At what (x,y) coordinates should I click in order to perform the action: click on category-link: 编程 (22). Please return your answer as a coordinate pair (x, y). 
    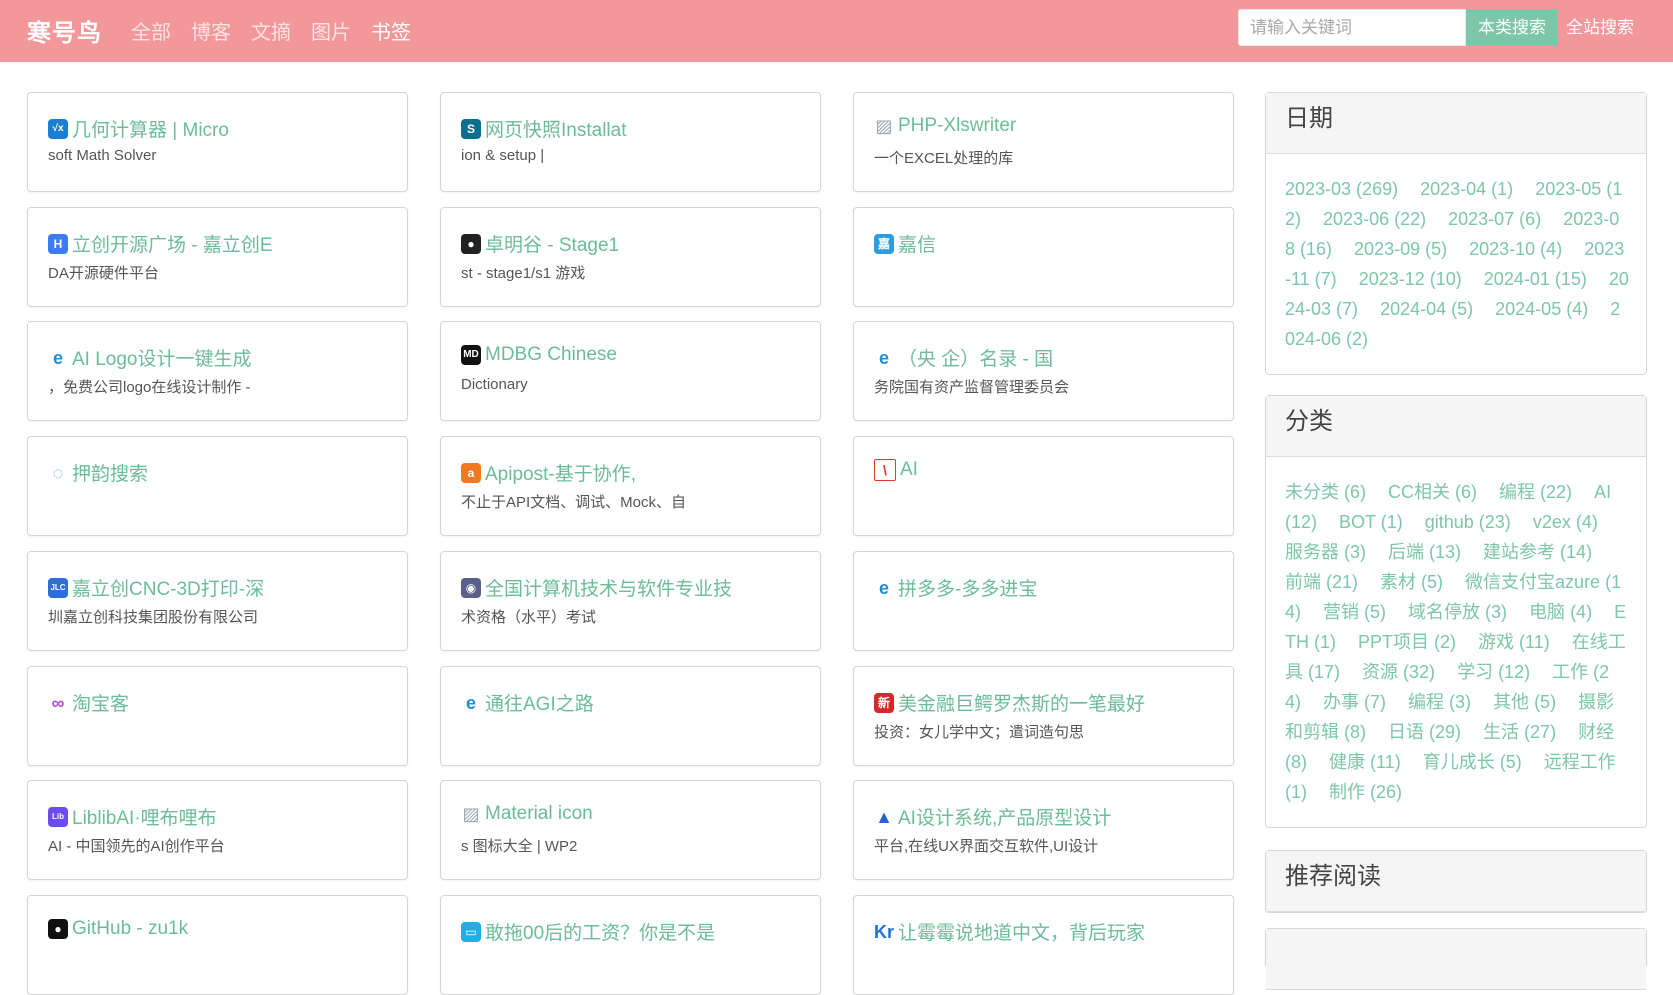
    Looking at the image, I should click on (1535, 492).